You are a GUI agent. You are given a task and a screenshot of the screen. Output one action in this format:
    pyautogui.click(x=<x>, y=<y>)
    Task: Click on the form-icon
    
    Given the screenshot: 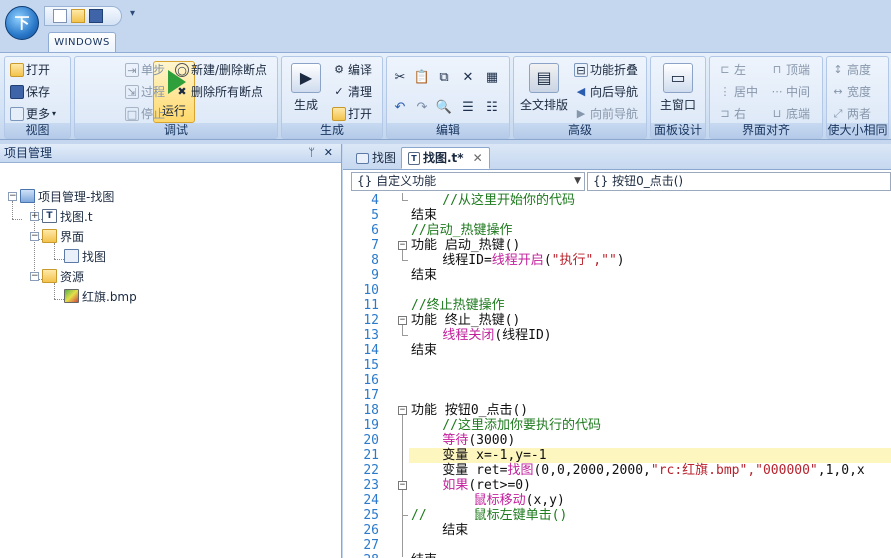 What is the action you would take?
    pyautogui.click(x=71, y=256)
    